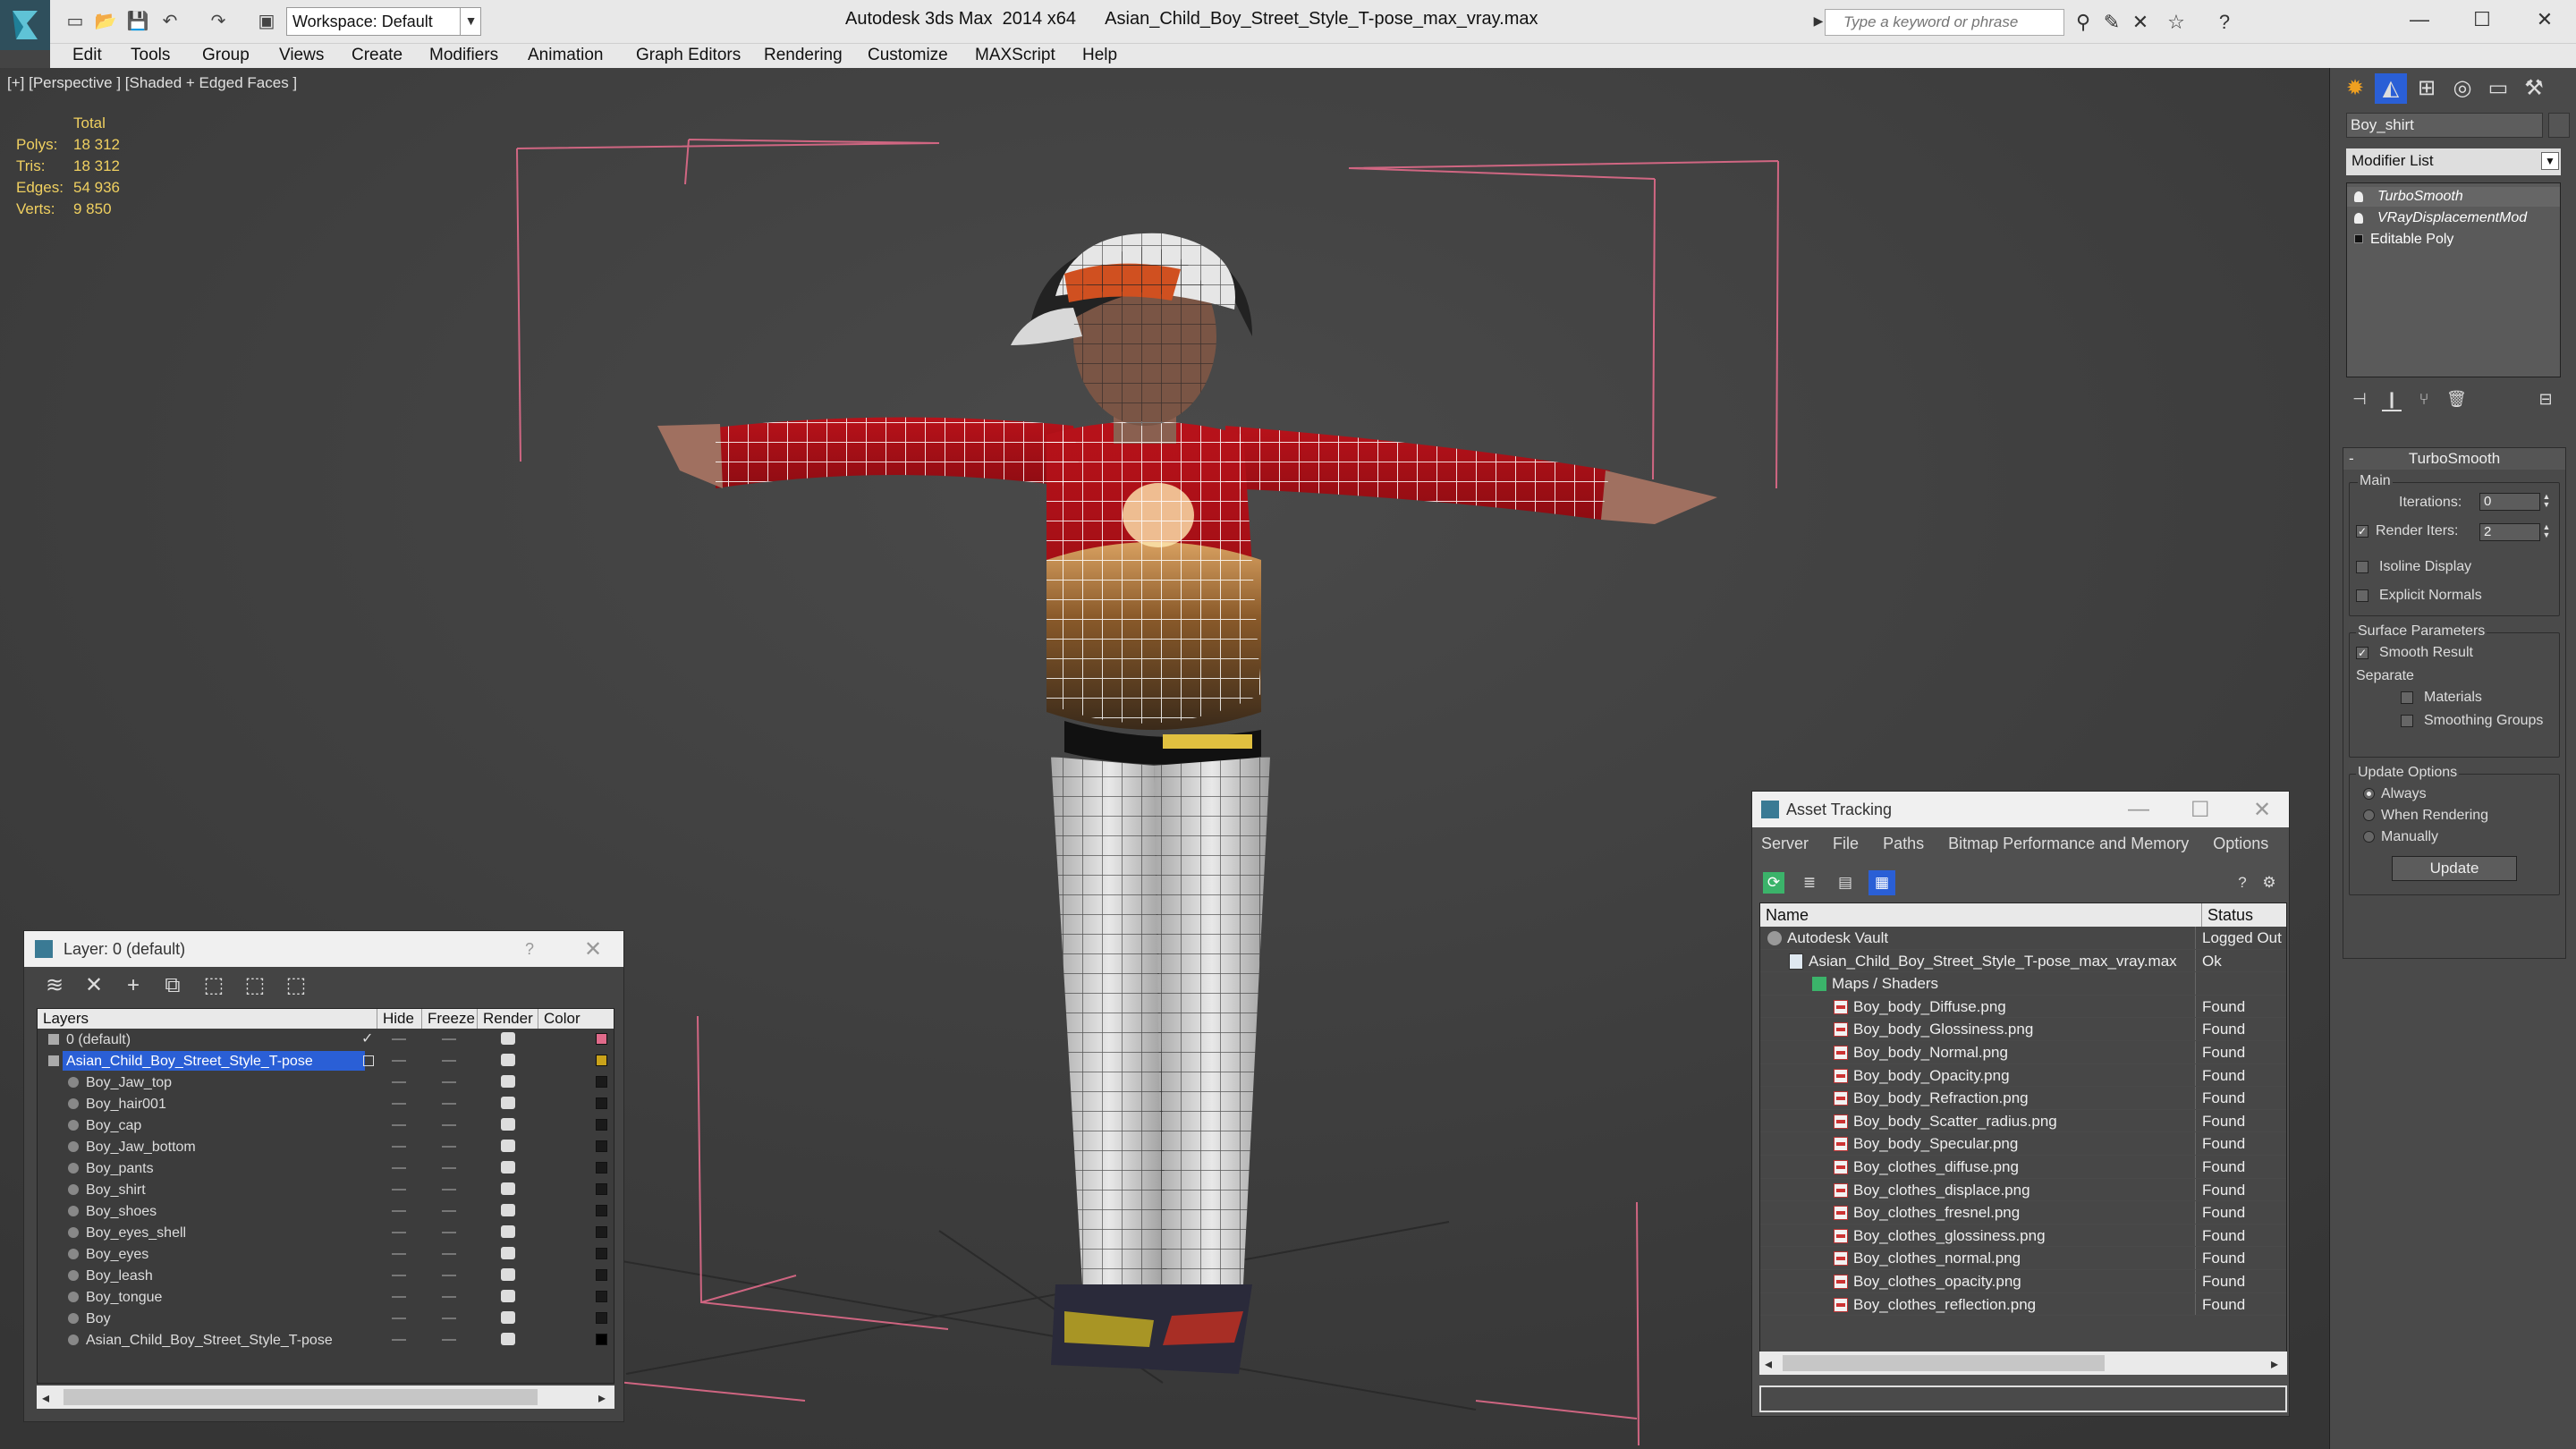 This screenshot has width=2576, height=1449. What do you see at coordinates (2224, 22) in the screenshot?
I see `help-icon: ?` at bounding box center [2224, 22].